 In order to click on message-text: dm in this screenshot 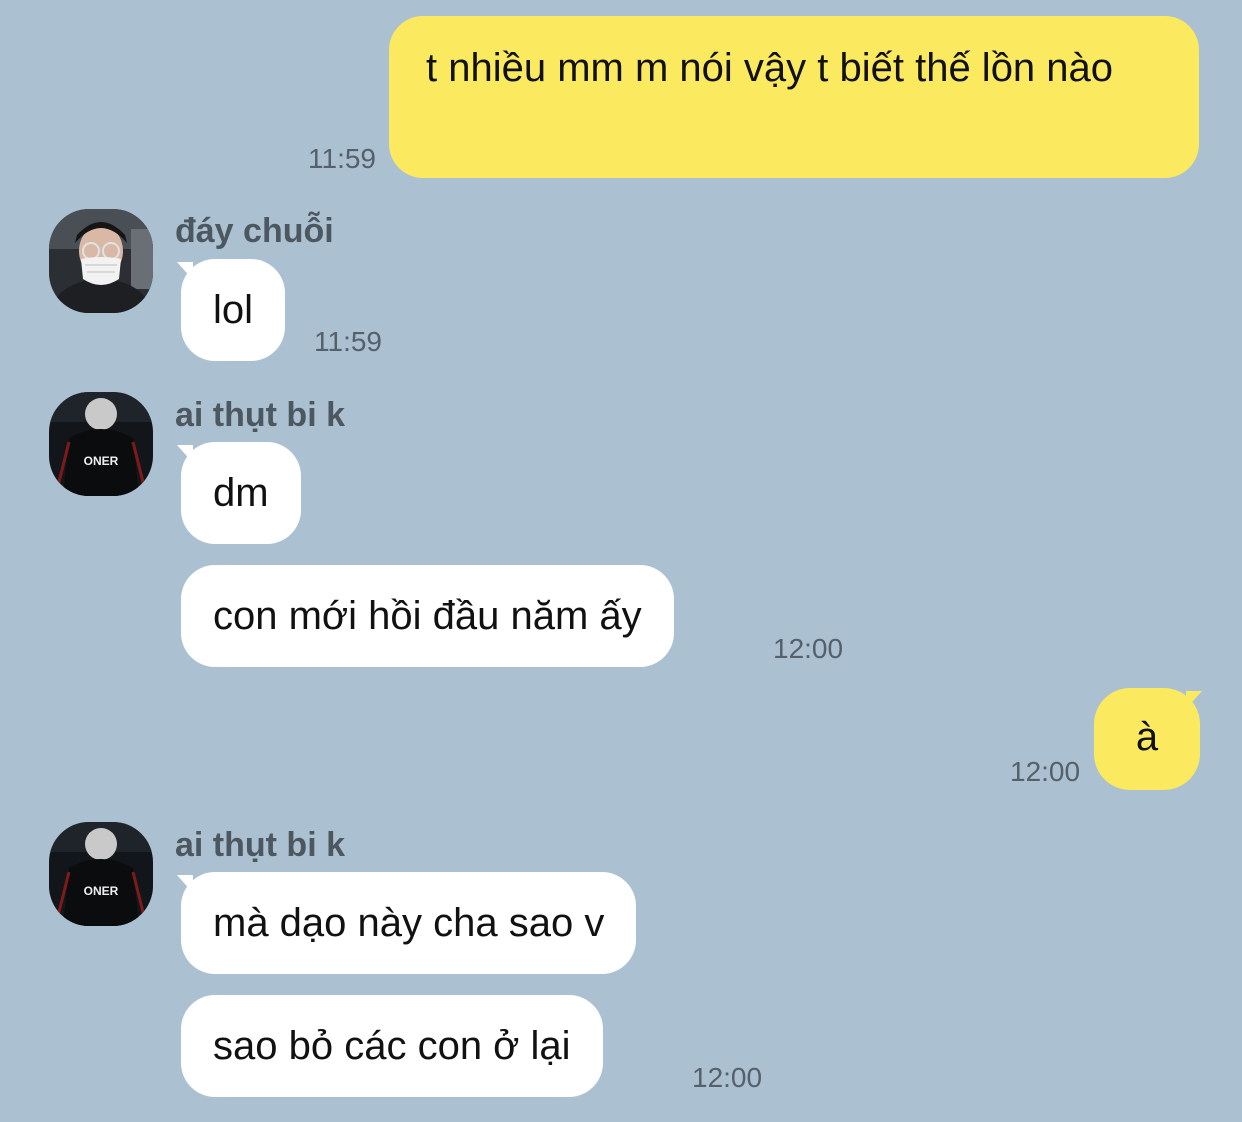, I will do `click(241, 493)`.